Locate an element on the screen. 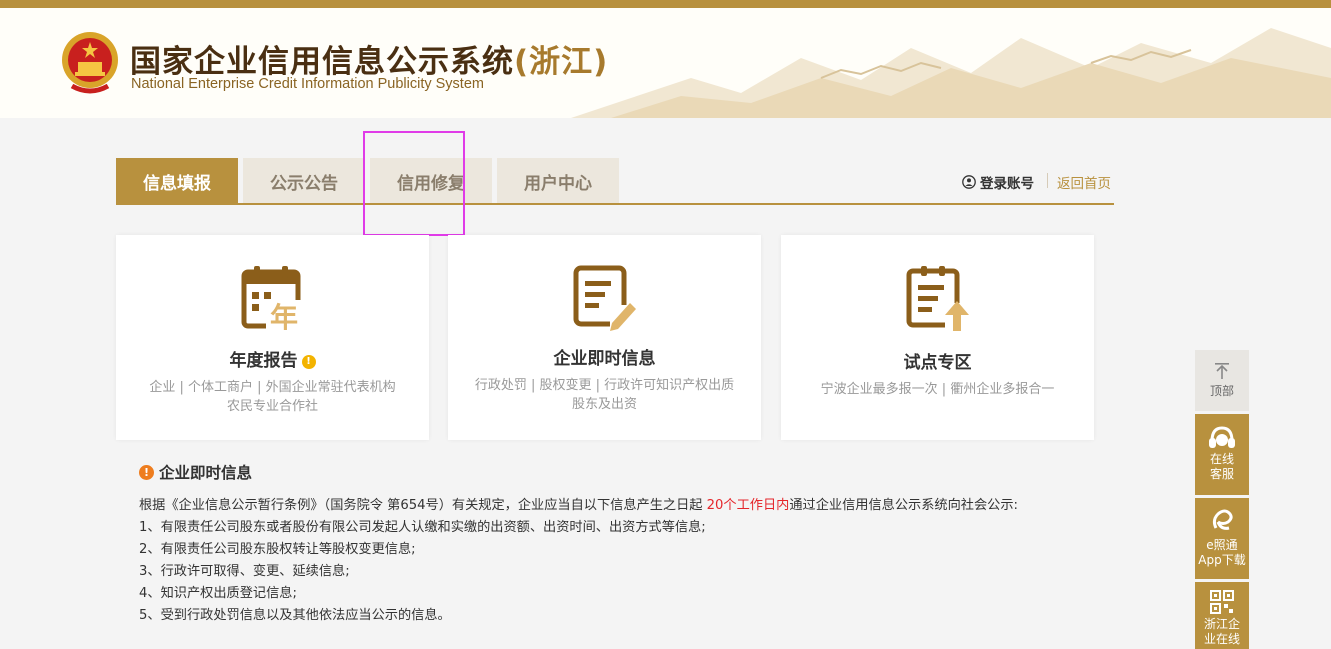 The height and width of the screenshot is (649, 1331). back-to-top-button: 顶部 is located at coordinates (1222, 380).